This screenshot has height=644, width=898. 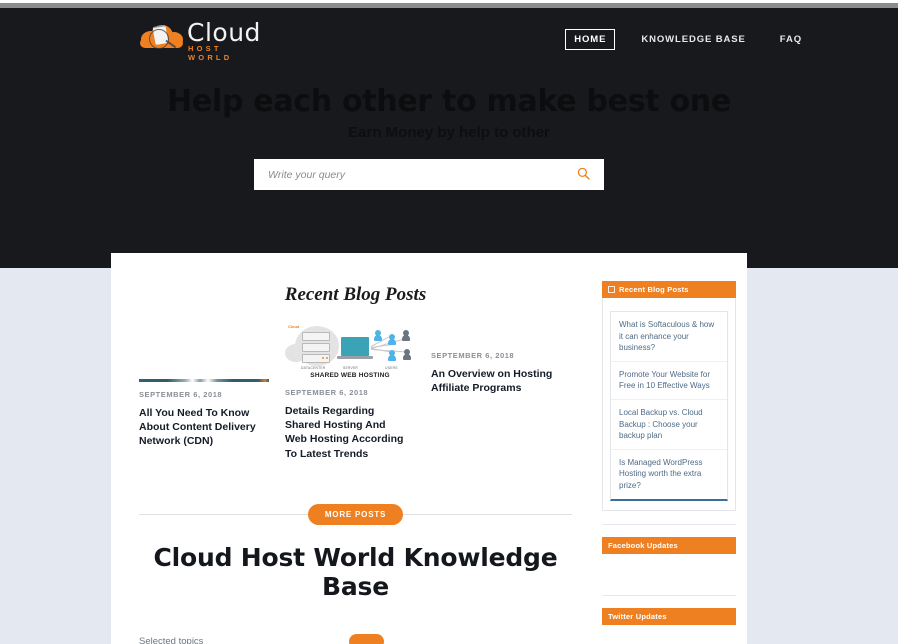 I want to click on nav-item-home: HOME, so click(x=590, y=39).